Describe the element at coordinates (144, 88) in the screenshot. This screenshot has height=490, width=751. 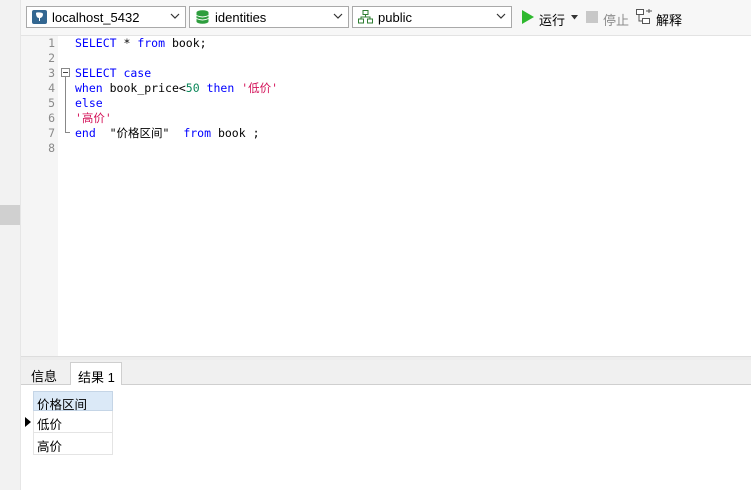
I see `code-token: book_price<` at that location.